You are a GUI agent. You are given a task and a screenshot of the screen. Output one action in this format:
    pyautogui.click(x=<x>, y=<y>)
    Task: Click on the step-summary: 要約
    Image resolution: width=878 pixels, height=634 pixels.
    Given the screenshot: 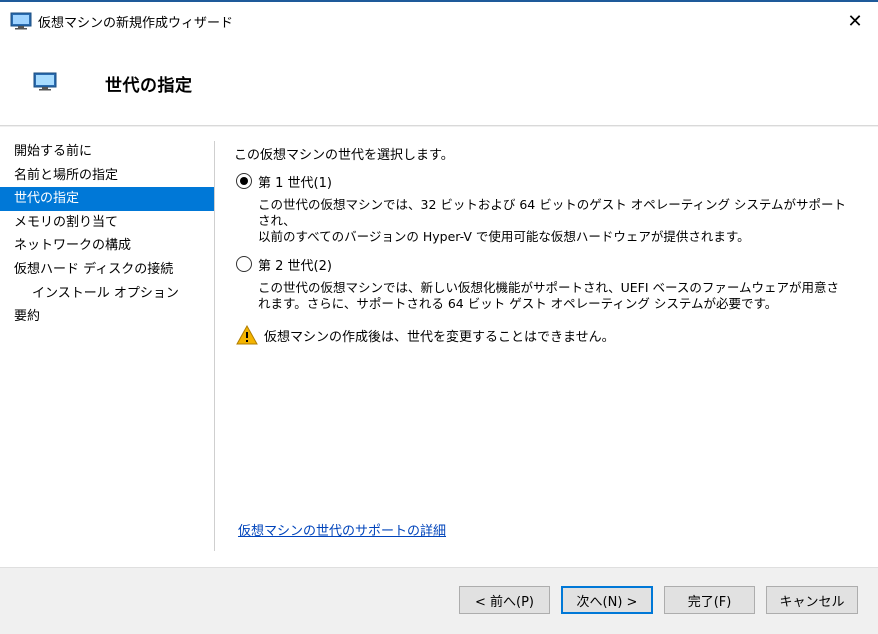 What is the action you would take?
    pyautogui.click(x=107, y=317)
    